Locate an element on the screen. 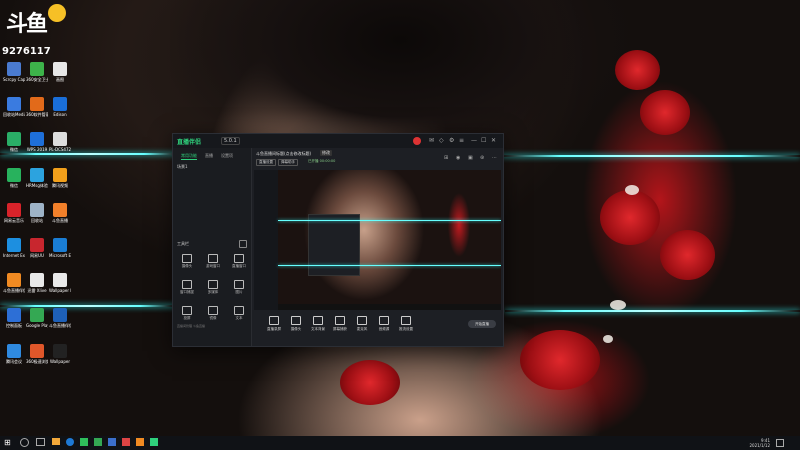 This screenshot has width=800, height=450. desktop-icon-label: Edison is located at coordinates (60, 115).